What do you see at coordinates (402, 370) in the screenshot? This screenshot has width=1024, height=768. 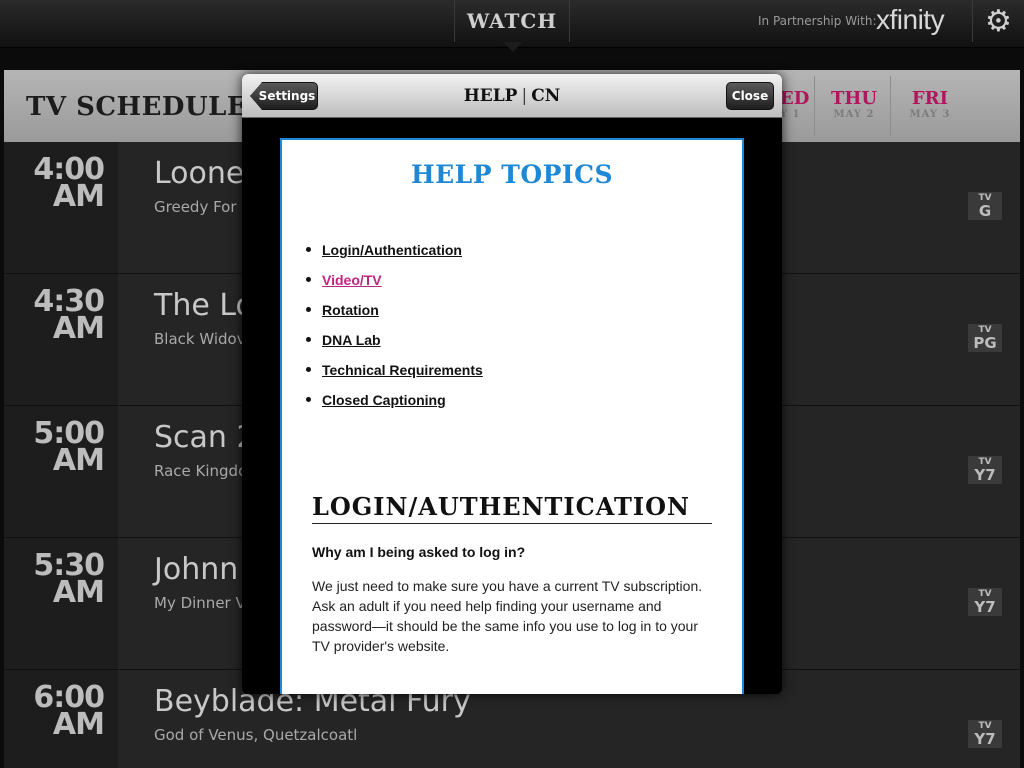 I see `topic-link-technical-requirements: Technical Requirements` at bounding box center [402, 370].